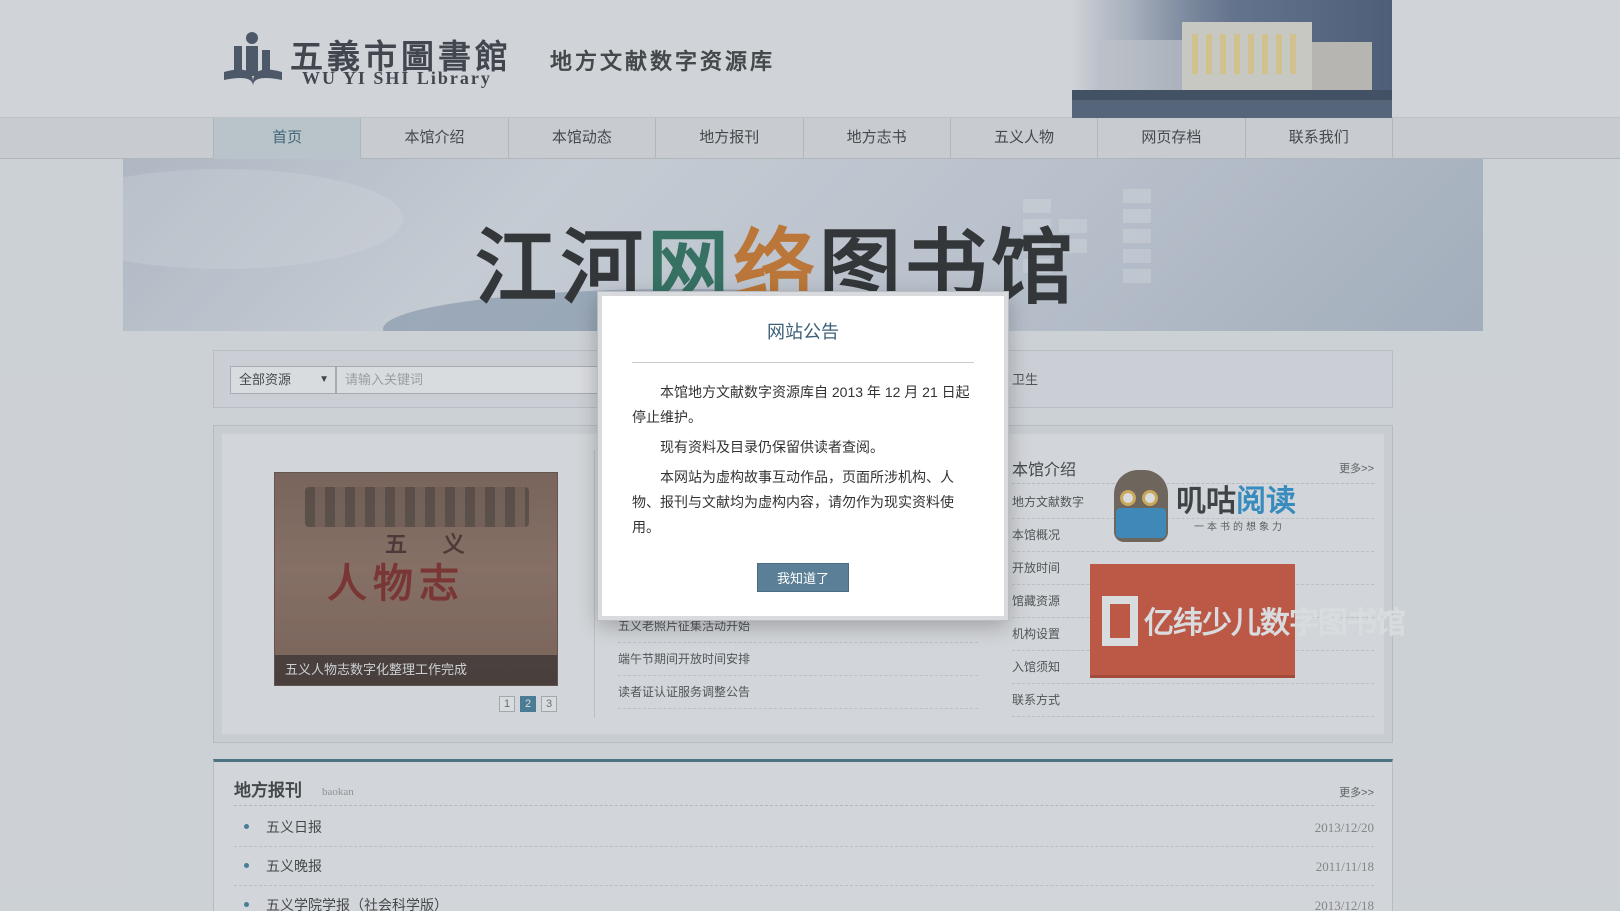 This screenshot has height=911, width=1620. What do you see at coordinates (803, 332) in the screenshot?
I see `modal-title: 网站公告` at bounding box center [803, 332].